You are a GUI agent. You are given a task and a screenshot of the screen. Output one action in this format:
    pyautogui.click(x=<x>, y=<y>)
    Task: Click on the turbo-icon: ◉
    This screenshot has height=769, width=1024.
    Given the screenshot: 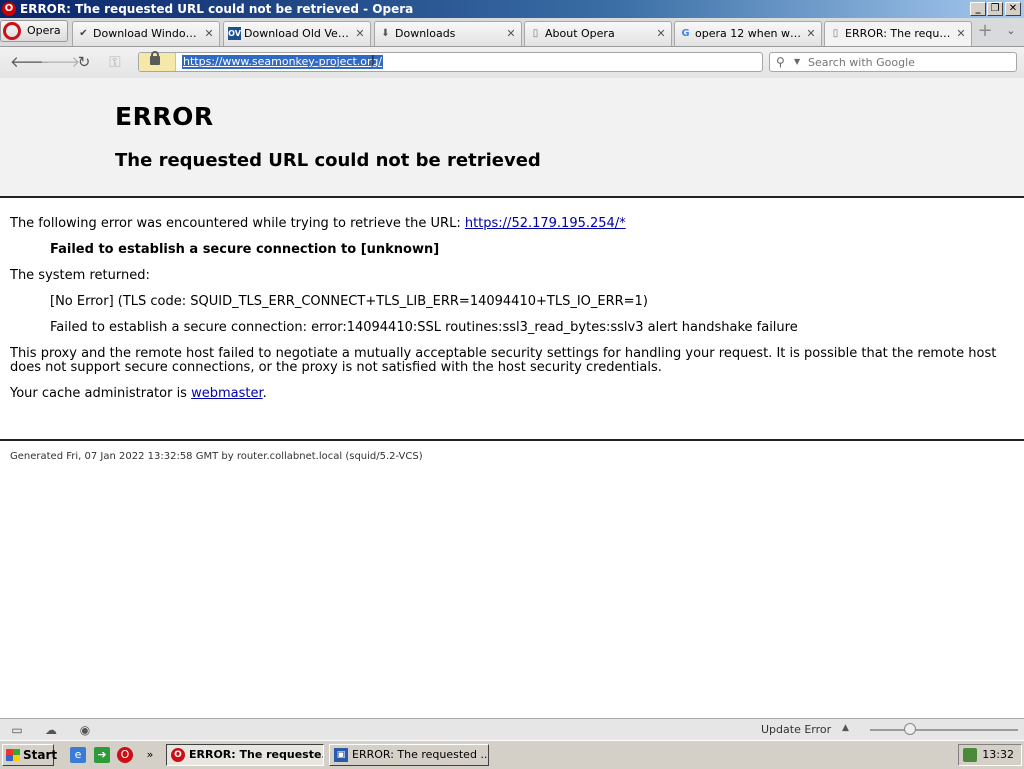 What is the action you would take?
    pyautogui.click(x=85, y=730)
    